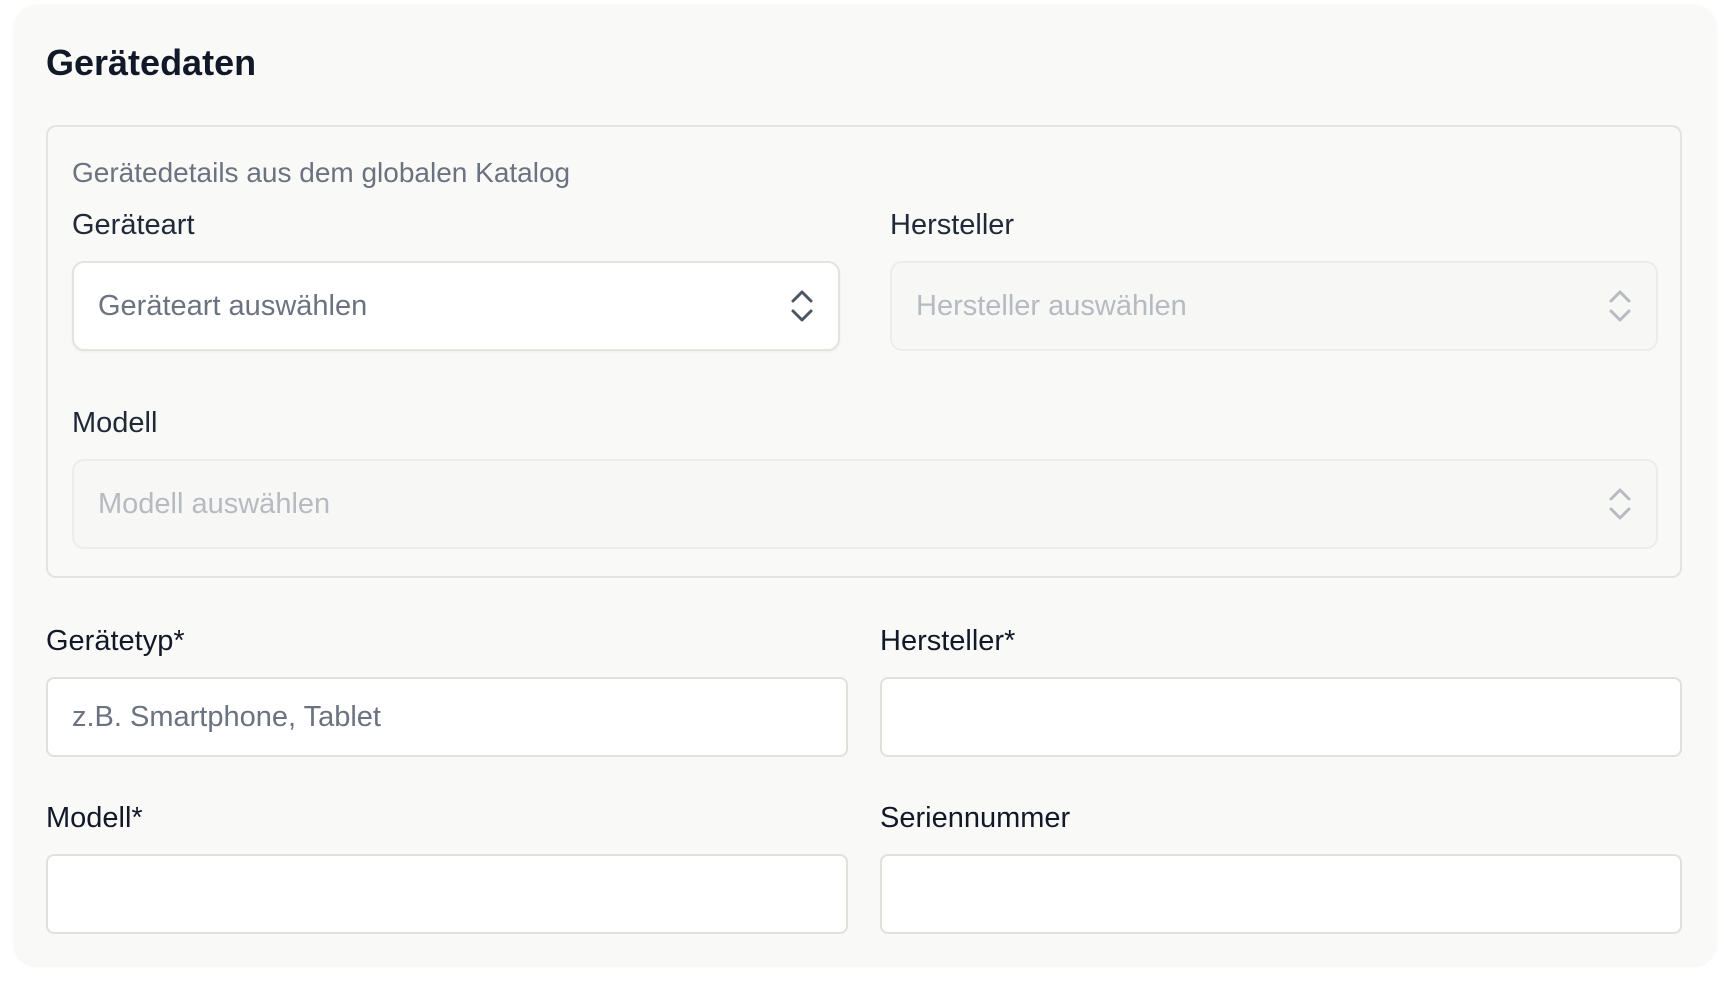 Image resolution: width=1724 pixels, height=984 pixels. I want to click on manufacturer-label: Hersteller*, so click(948, 641).